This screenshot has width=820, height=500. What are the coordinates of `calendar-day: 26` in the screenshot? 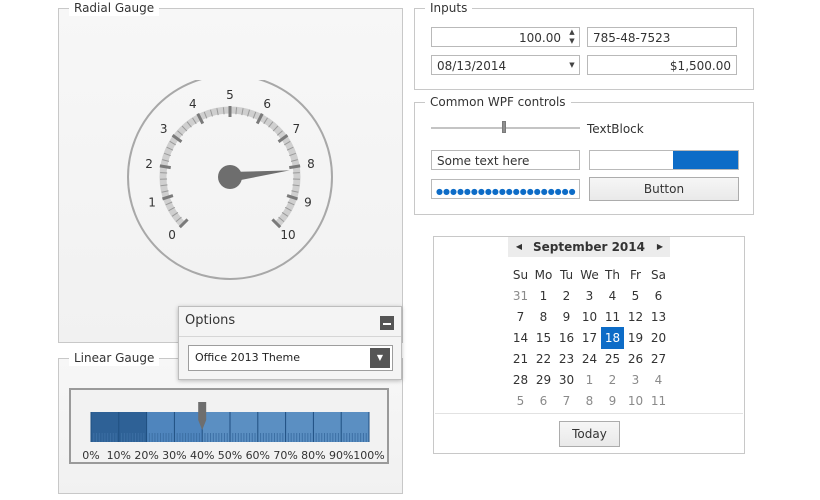 It's located at (635, 359).